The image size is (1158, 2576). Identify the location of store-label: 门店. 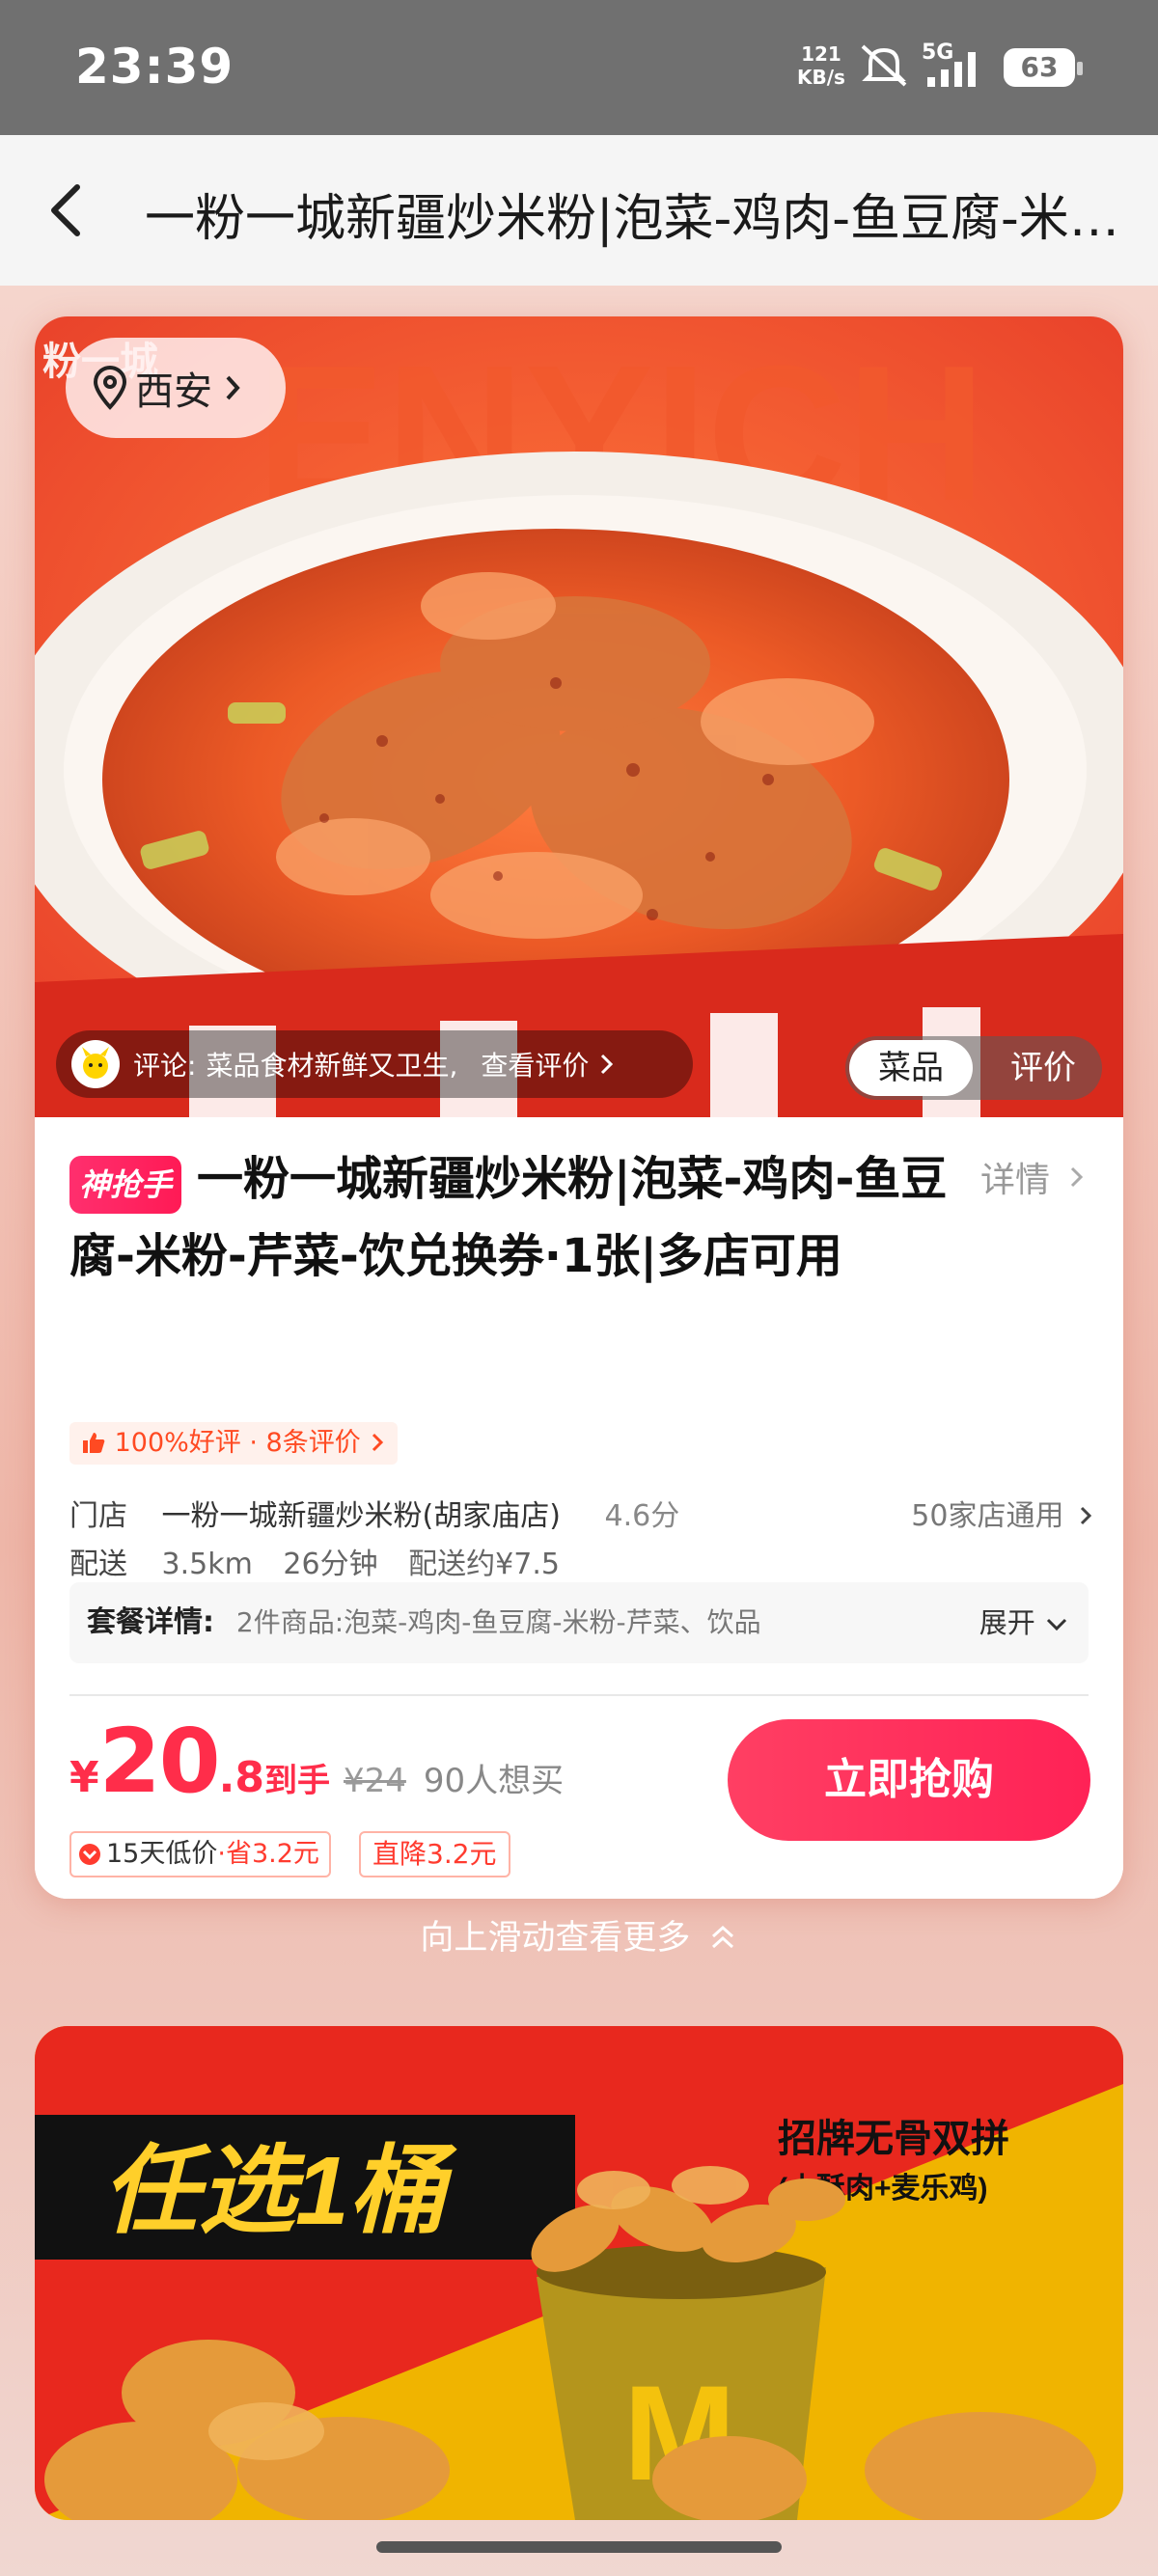
(98, 1516).